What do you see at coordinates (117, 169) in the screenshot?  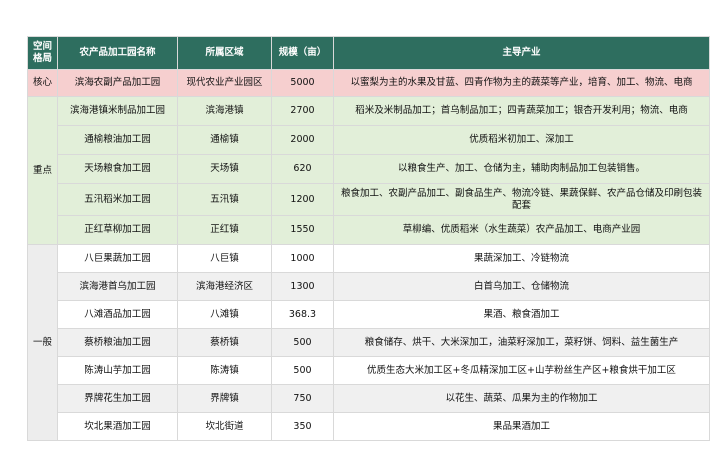 I see `park-name: 天场粮食加工园` at bounding box center [117, 169].